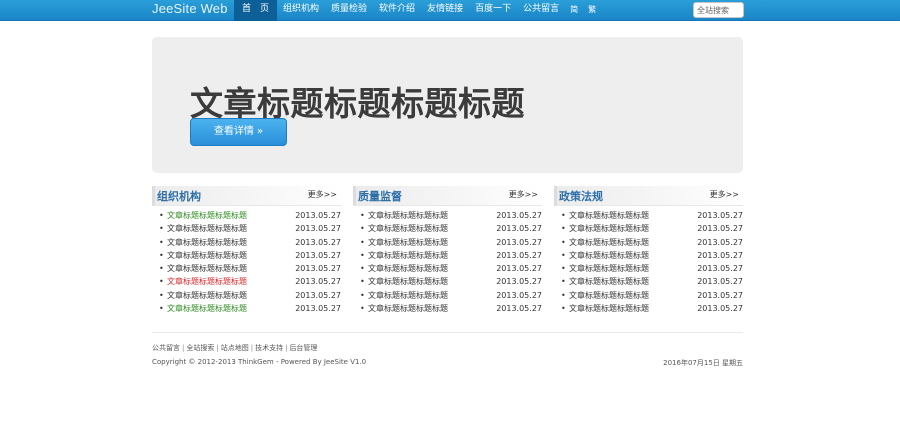  I want to click on brand-logo: JeeSite Web, so click(190, 8).